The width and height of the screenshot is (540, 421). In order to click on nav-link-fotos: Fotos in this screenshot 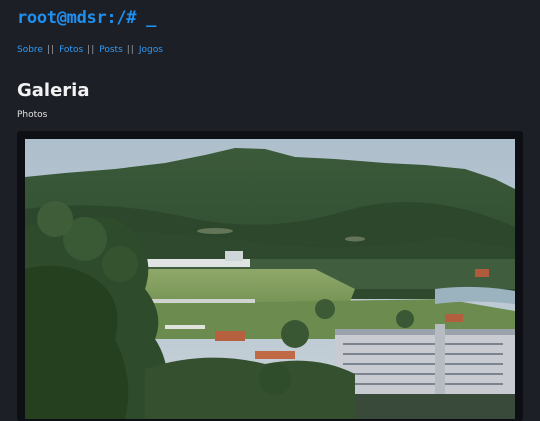, I will do `click(71, 50)`.